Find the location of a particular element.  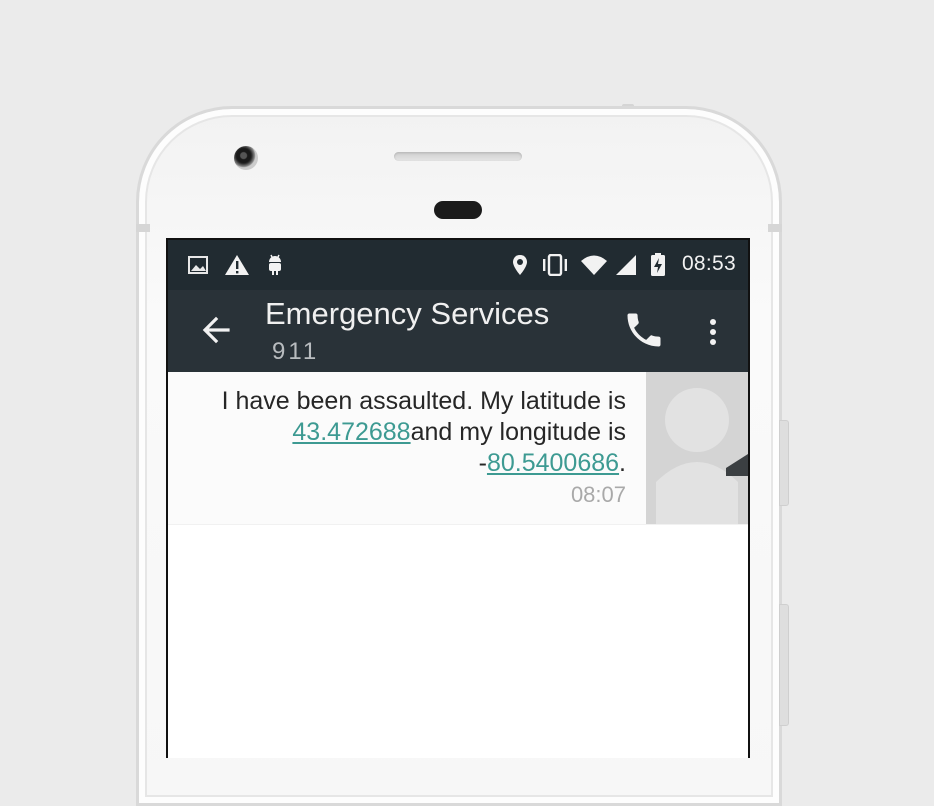

message-text-part: I have been assaulted. My latitude is is located at coordinates (423, 401).